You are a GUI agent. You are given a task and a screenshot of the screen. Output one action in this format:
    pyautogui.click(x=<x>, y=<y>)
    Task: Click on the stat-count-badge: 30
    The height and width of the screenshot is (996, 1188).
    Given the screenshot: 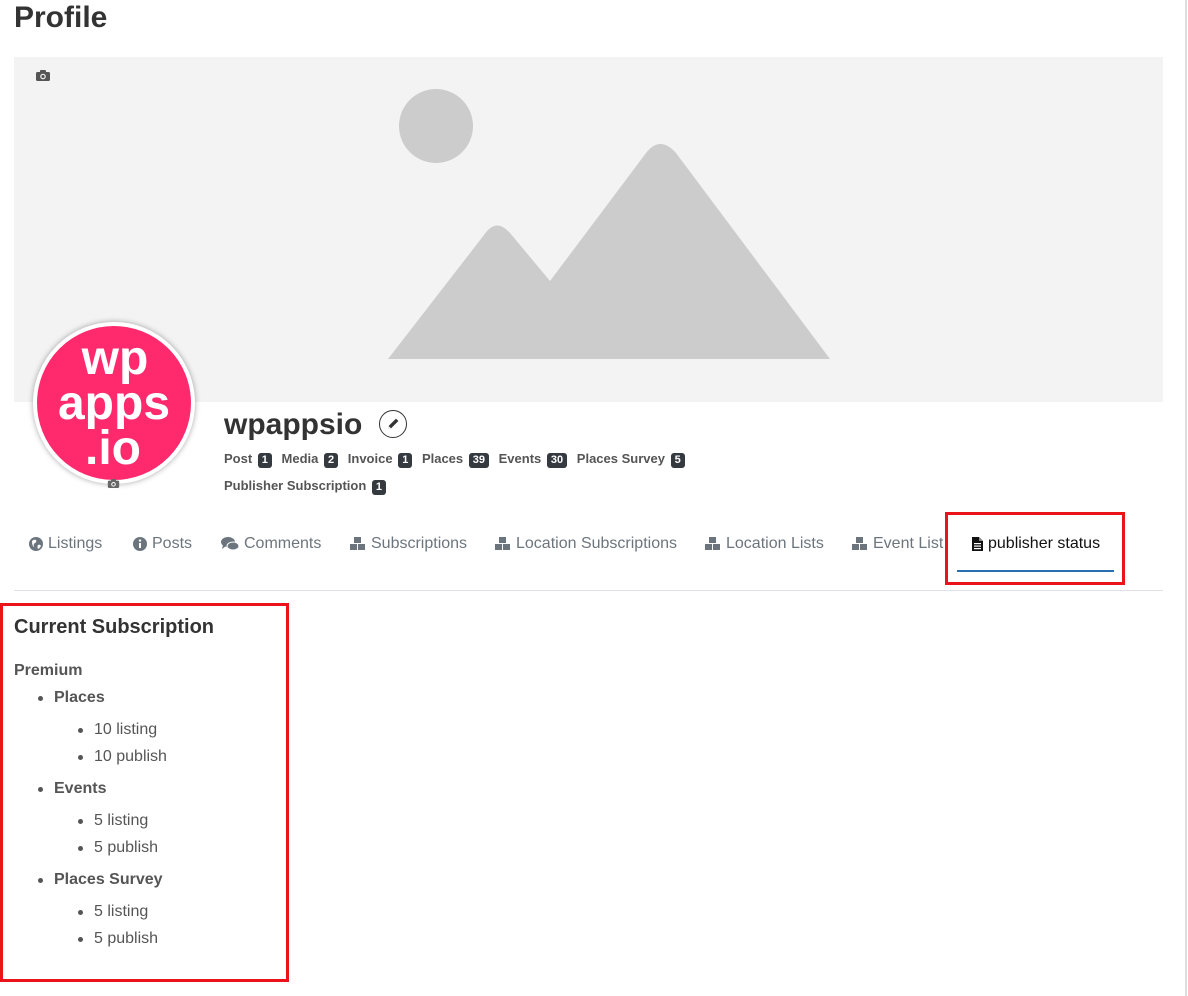 What is the action you would take?
    pyautogui.click(x=557, y=460)
    